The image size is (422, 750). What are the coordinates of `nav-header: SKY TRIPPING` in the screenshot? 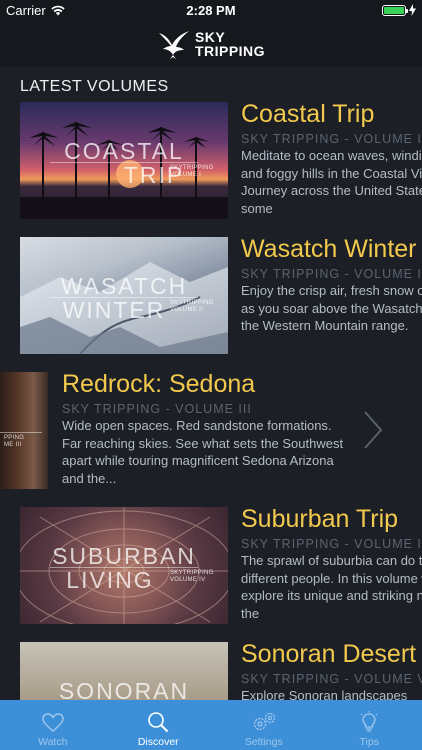 It's located at (211, 44).